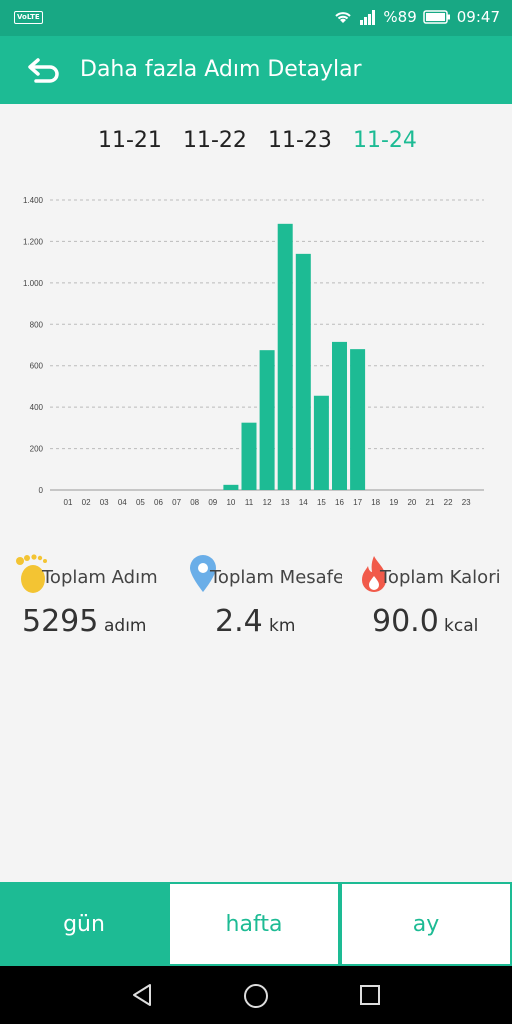 The width and height of the screenshot is (512, 1024). What do you see at coordinates (303, 502) in the screenshot?
I see `x-tick-label: 14` at bounding box center [303, 502].